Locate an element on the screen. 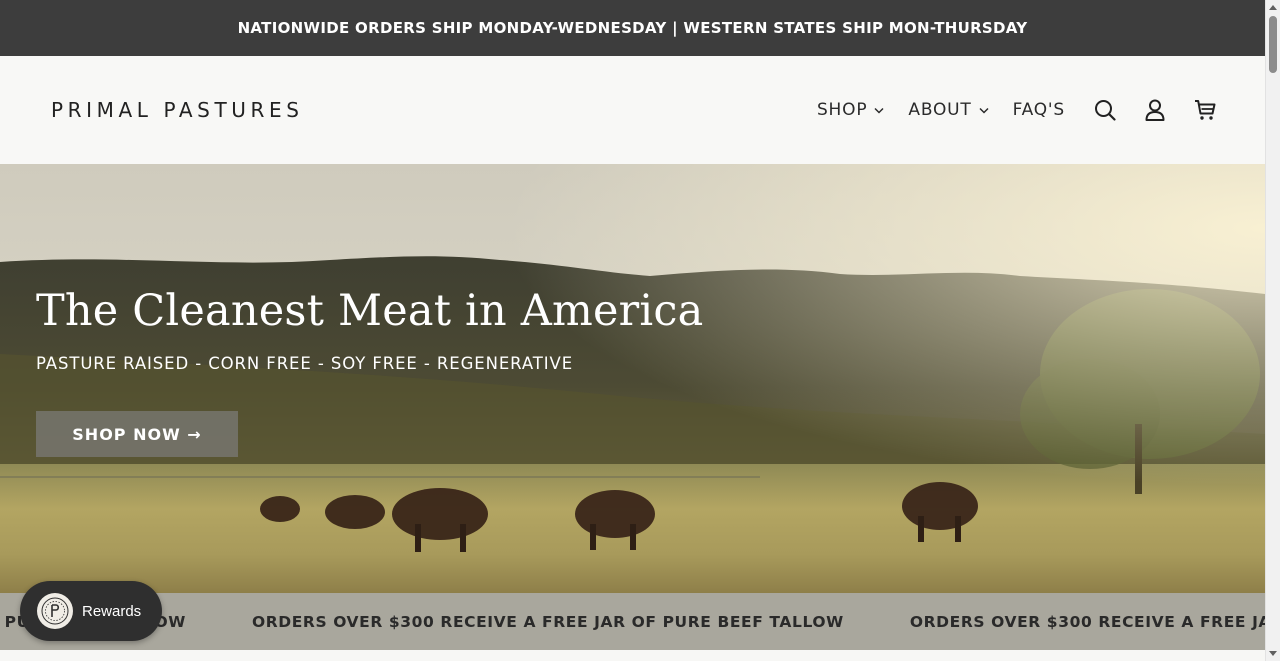 The width and height of the screenshot is (1280, 661). scroll-up-arrow-icon is located at coordinates (1273, 7).